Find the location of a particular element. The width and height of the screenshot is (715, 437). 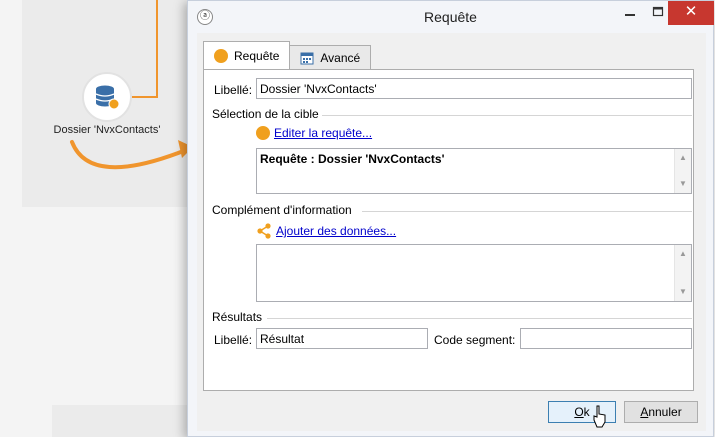

titlebar: ⓐ Requête ✕ is located at coordinates (451, 17).